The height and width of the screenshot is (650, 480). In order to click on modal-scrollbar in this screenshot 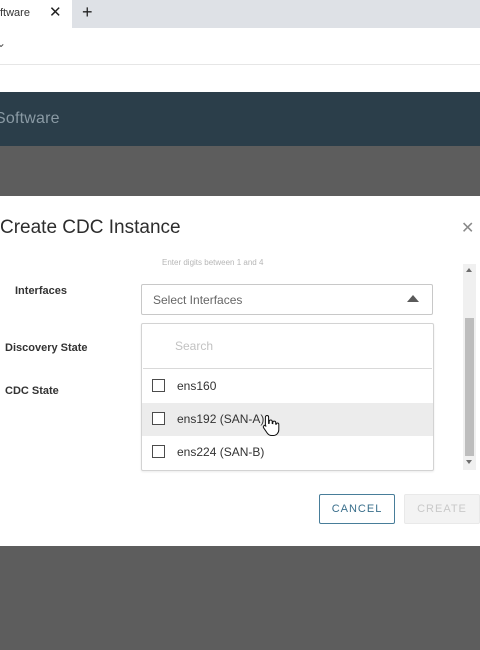, I will do `click(469, 367)`.